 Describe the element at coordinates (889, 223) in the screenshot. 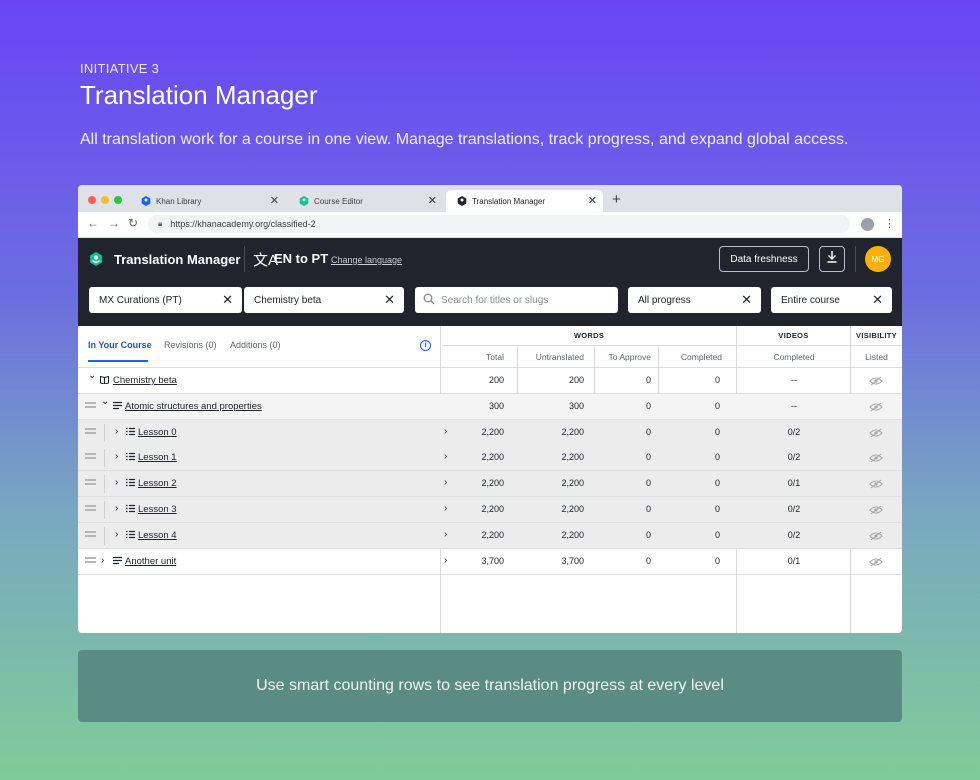

I see `kebab-menu-icon: ⋮` at that location.